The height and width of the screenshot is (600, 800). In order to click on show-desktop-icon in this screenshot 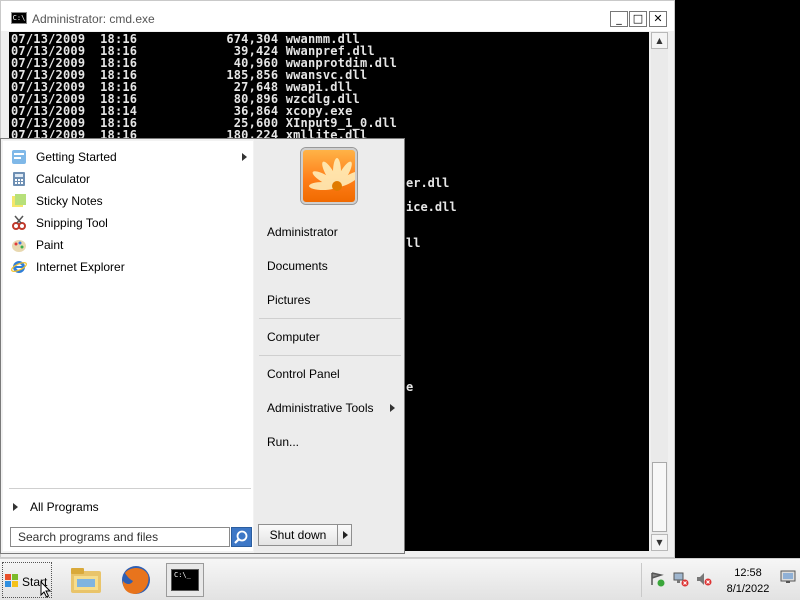, I will do `click(788, 577)`.